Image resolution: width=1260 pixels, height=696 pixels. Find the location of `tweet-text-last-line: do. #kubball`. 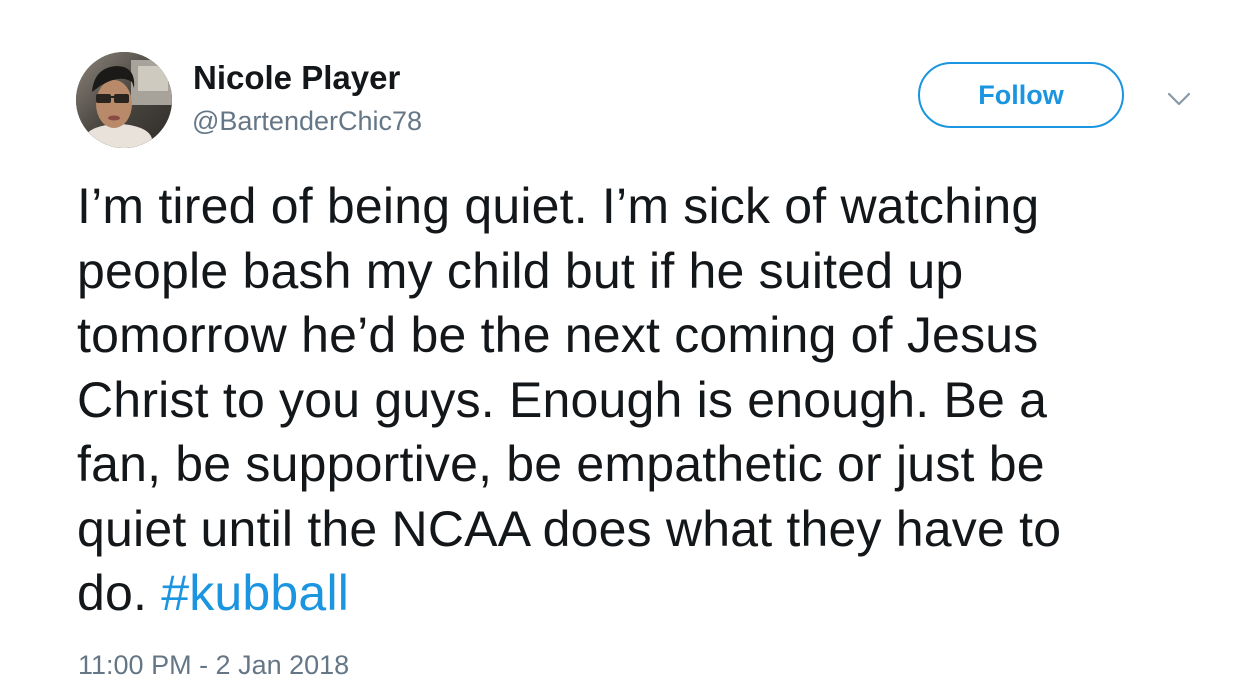

tweet-text-last-line: do. #kubball is located at coordinates (652, 593).